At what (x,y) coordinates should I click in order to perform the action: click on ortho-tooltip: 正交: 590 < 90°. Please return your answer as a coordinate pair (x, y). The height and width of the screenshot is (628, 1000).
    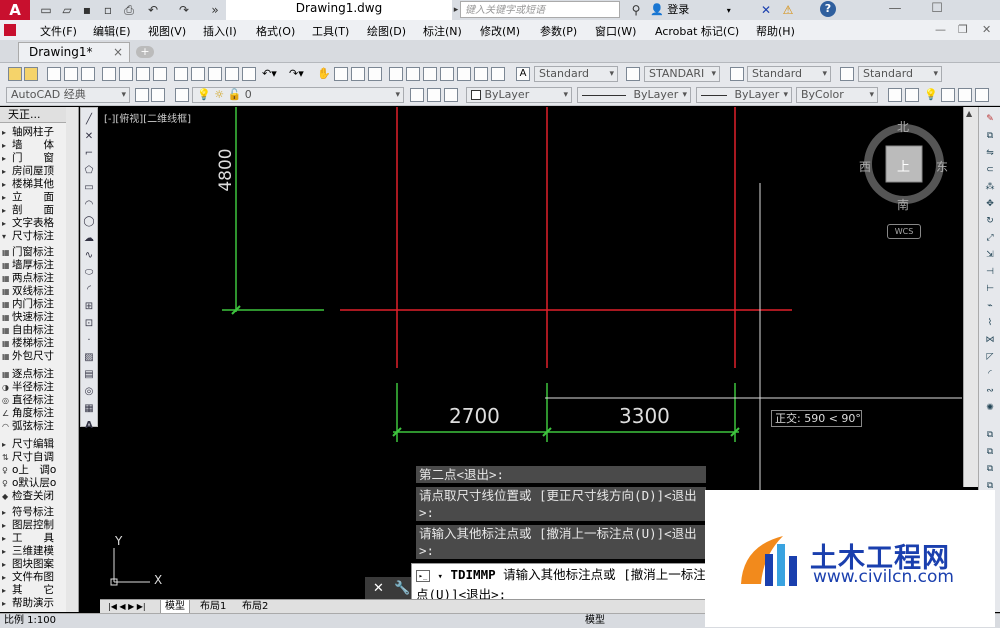
    Looking at the image, I should click on (816, 418).